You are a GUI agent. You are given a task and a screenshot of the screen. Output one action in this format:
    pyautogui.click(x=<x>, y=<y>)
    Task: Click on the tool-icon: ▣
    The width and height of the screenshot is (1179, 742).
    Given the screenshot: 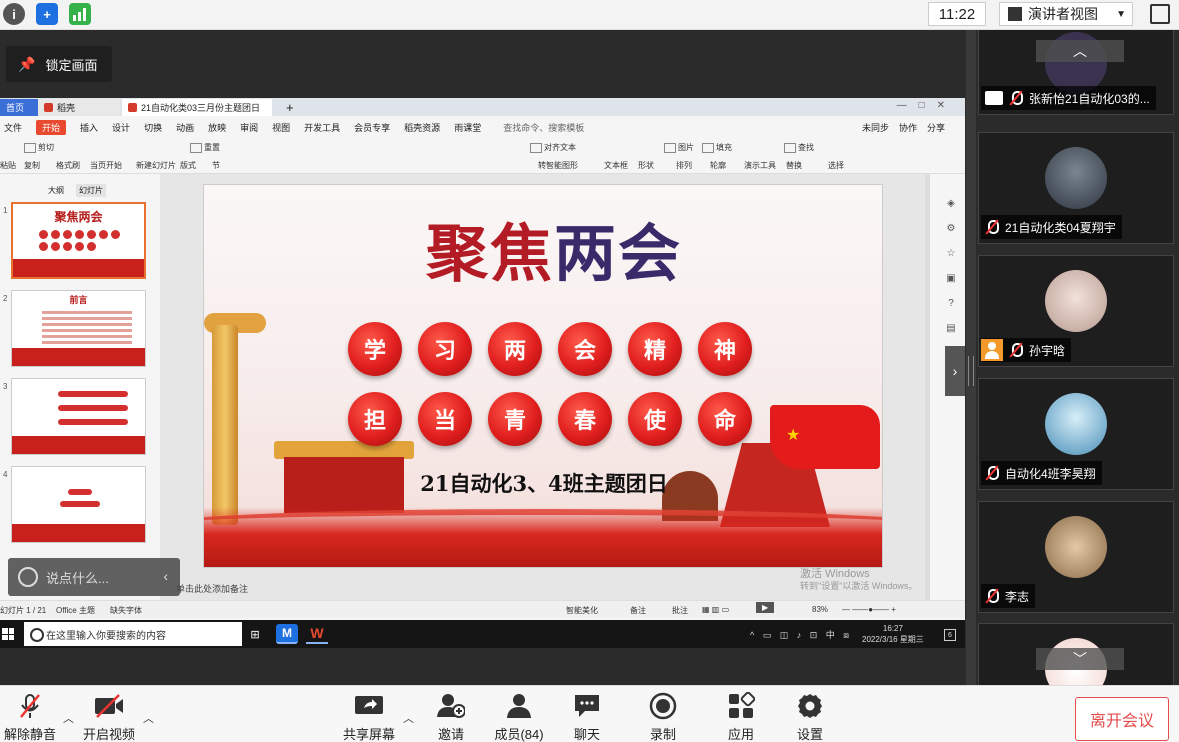 What is the action you would take?
    pyautogui.click(x=951, y=278)
    